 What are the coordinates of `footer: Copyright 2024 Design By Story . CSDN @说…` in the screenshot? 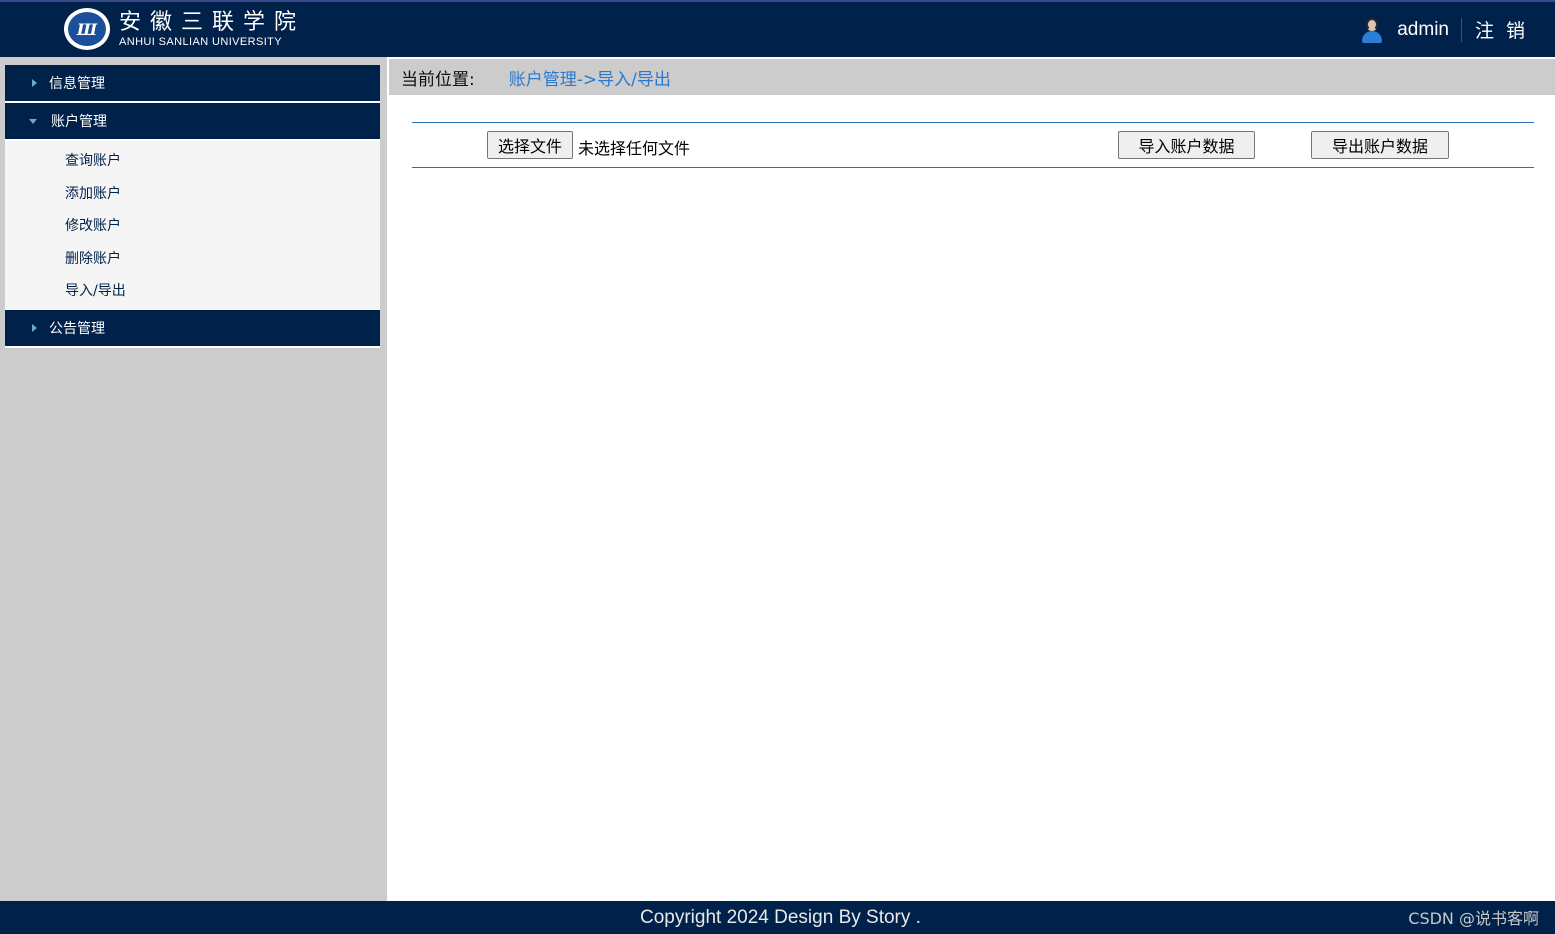 It's located at (971, 917).